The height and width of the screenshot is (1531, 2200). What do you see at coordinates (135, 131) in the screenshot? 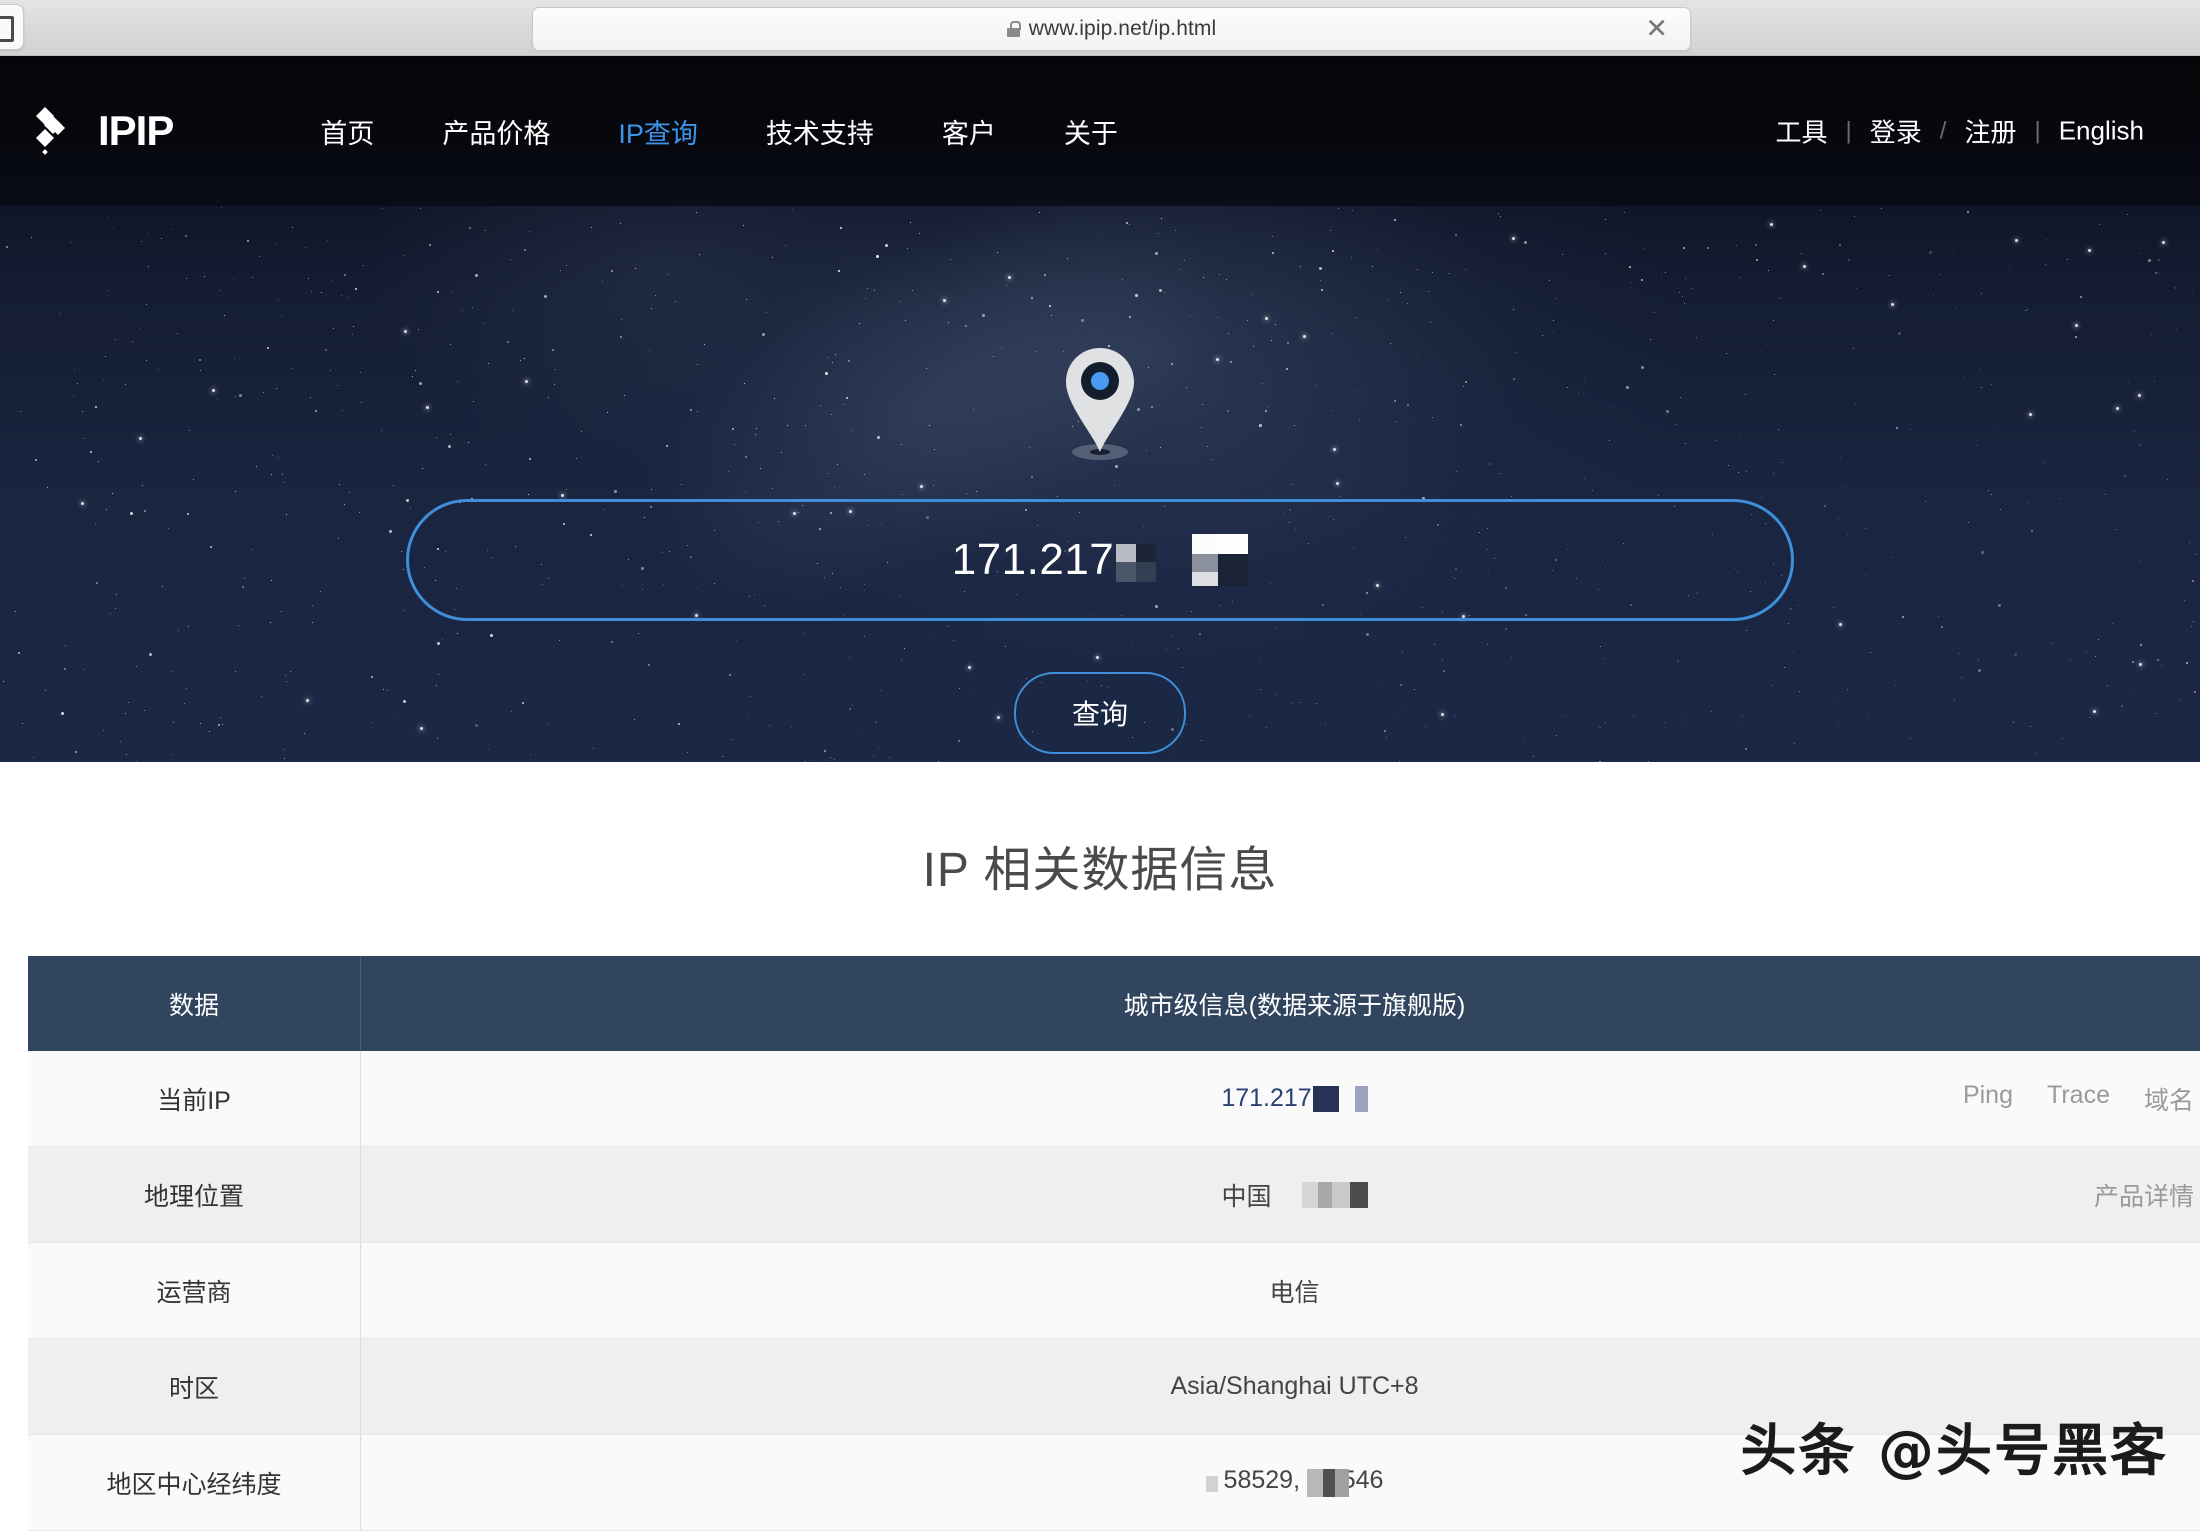
I see `logo-text: IPIP` at bounding box center [135, 131].